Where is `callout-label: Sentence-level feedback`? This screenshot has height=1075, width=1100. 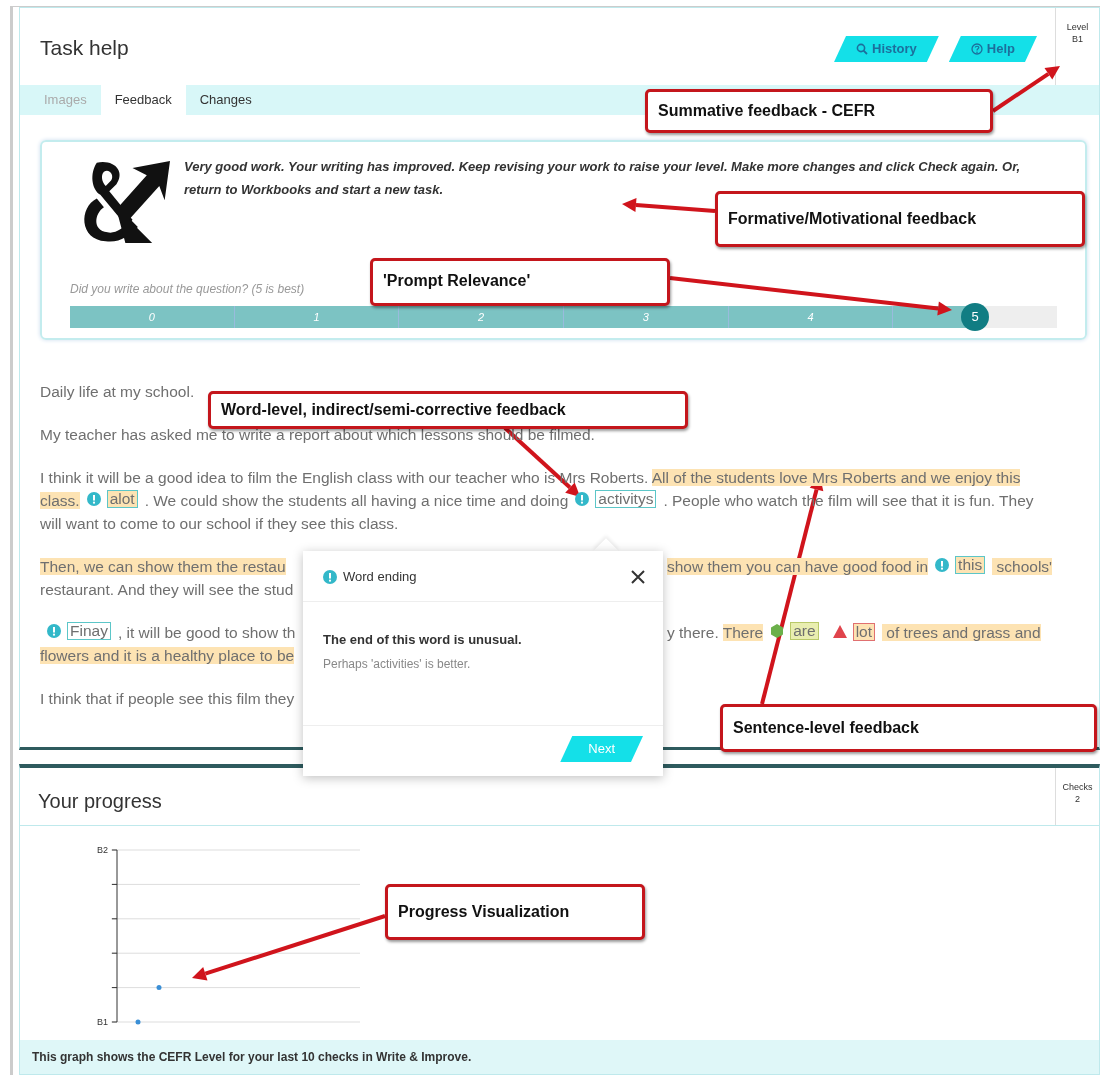
callout-label: Sentence-level feedback is located at coordinates (908, 728).